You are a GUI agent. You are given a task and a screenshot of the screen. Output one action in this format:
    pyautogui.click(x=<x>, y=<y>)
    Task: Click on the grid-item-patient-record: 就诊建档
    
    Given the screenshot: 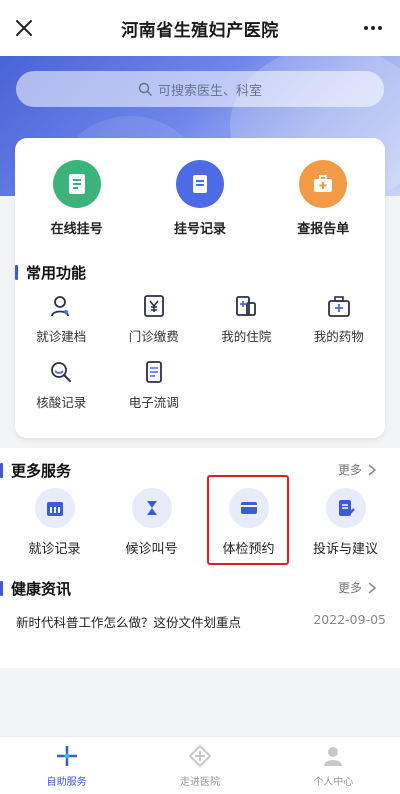 What is the action you would take?
    pyautogui.click(x=61, y=319)
    